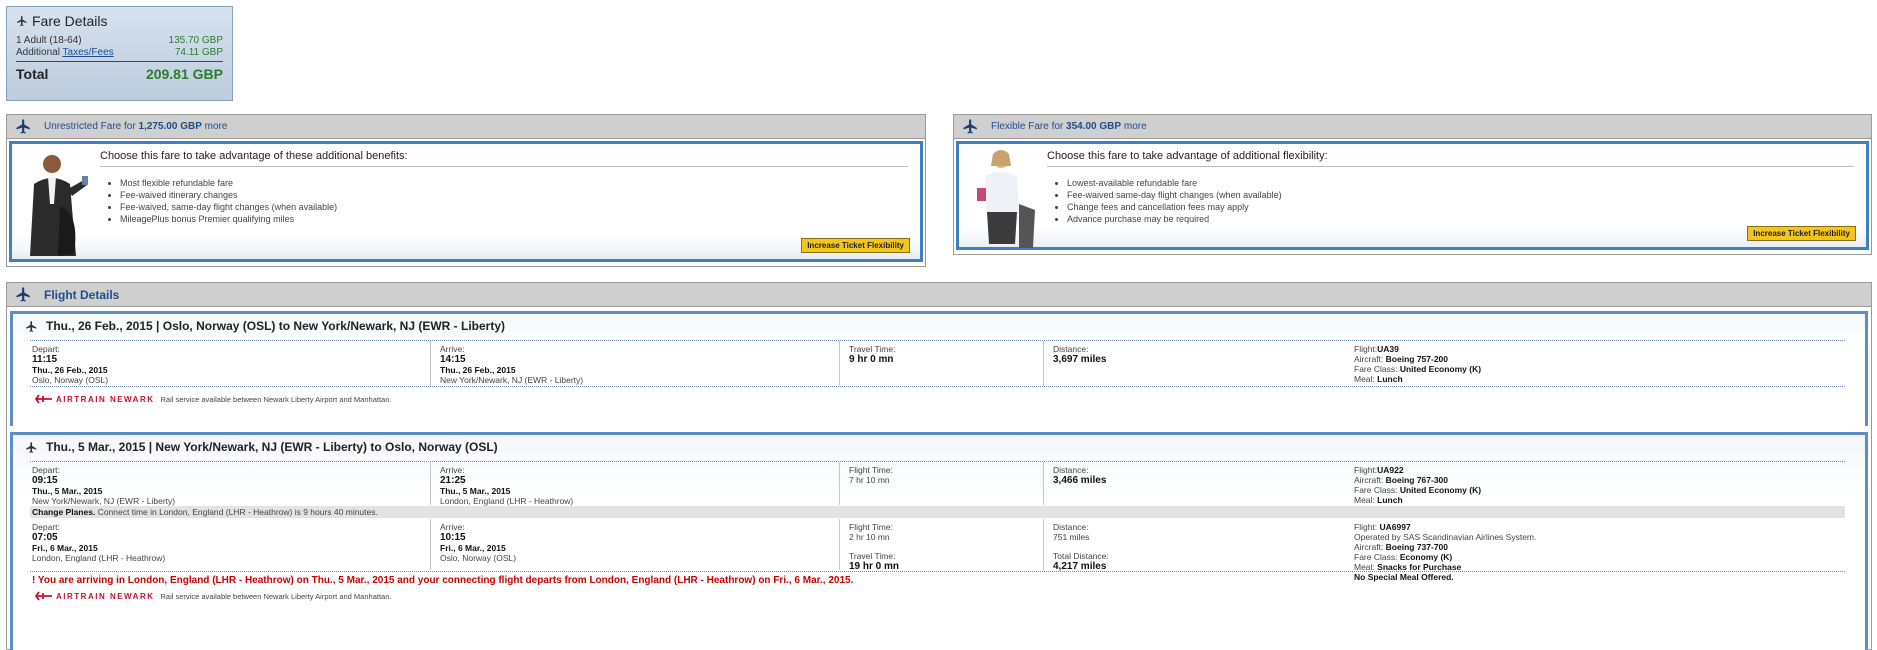  Describe the element at coordinates (105, 596) in the screenshot. I see `airtrain-logo-text: AIRTRAIN NEWARK` at that location.